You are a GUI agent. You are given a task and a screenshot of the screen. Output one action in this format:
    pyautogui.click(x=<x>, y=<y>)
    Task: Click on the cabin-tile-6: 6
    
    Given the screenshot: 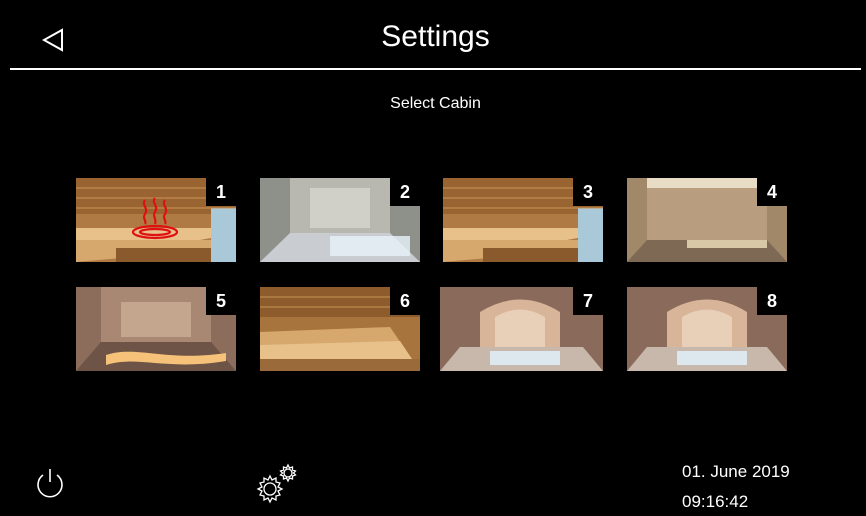 What is the action you would take?
    pyautogui.click(x=340, y=329)
    